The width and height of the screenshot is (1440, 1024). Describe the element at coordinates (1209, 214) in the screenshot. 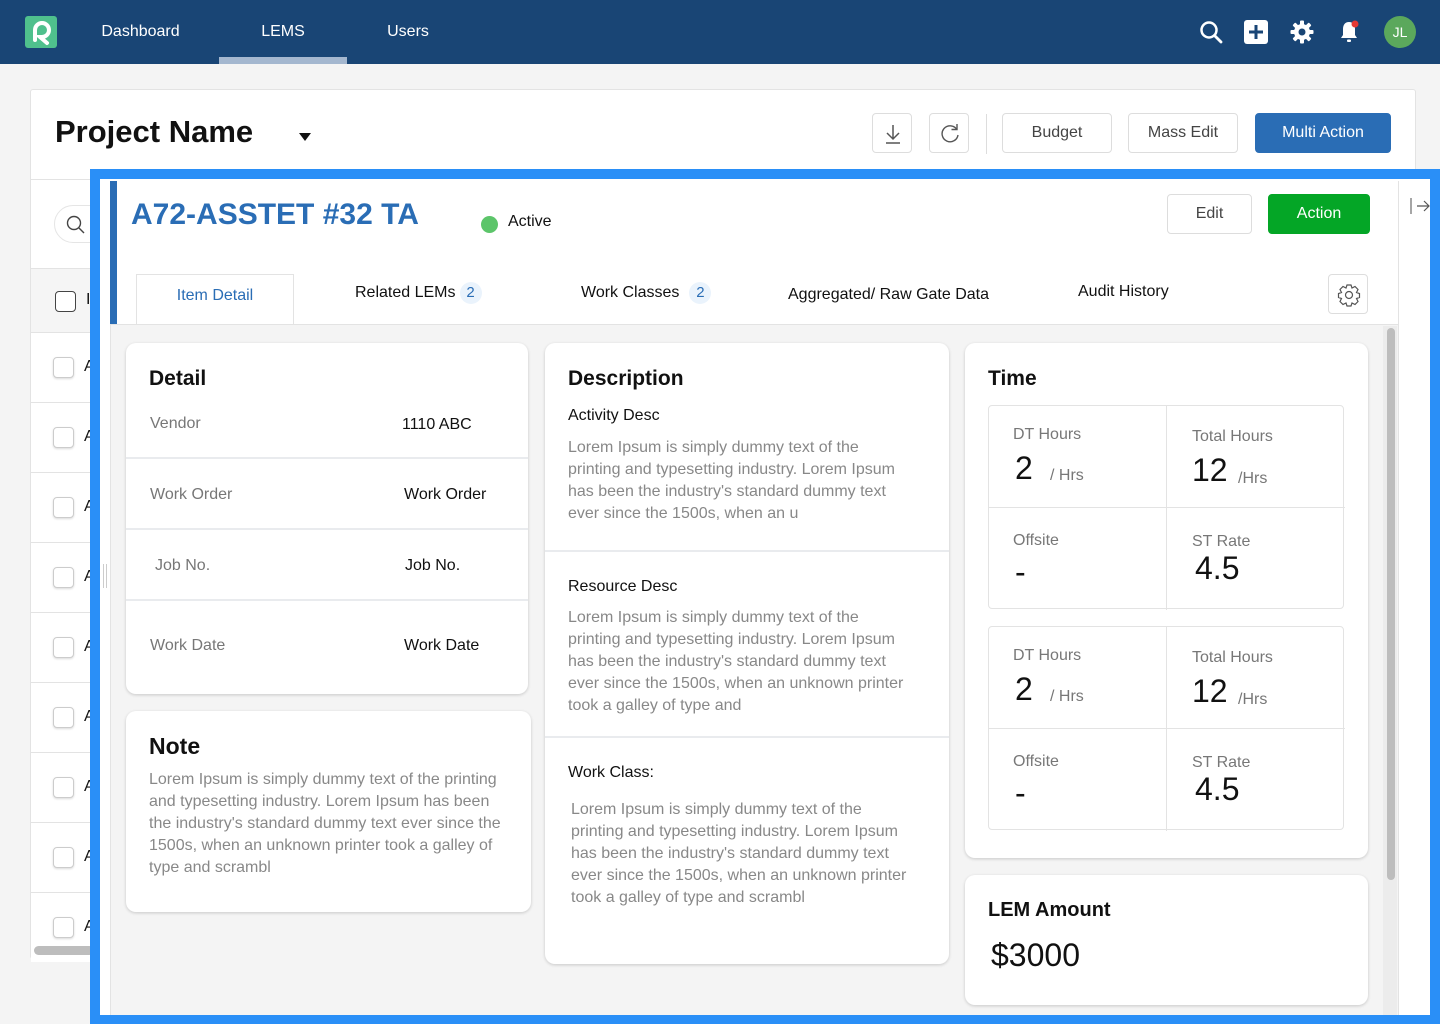

I see `edit-button: Edit` at that location.